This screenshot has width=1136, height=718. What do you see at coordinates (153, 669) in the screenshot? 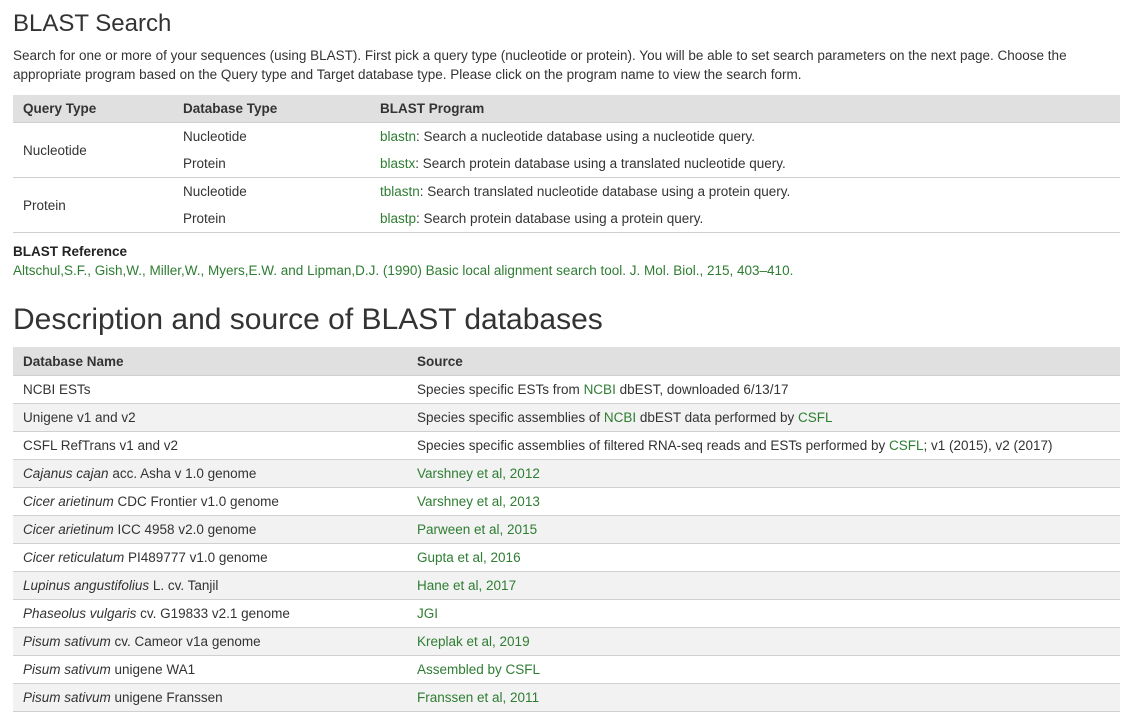
I see `database-name: unigene WA1` at bounding box center [153, 669].